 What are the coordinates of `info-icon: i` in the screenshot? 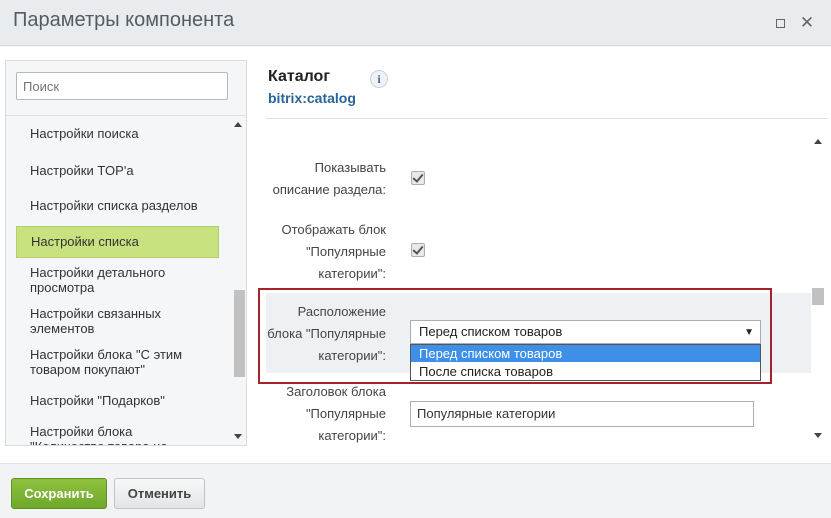 It's located at (379, 79).